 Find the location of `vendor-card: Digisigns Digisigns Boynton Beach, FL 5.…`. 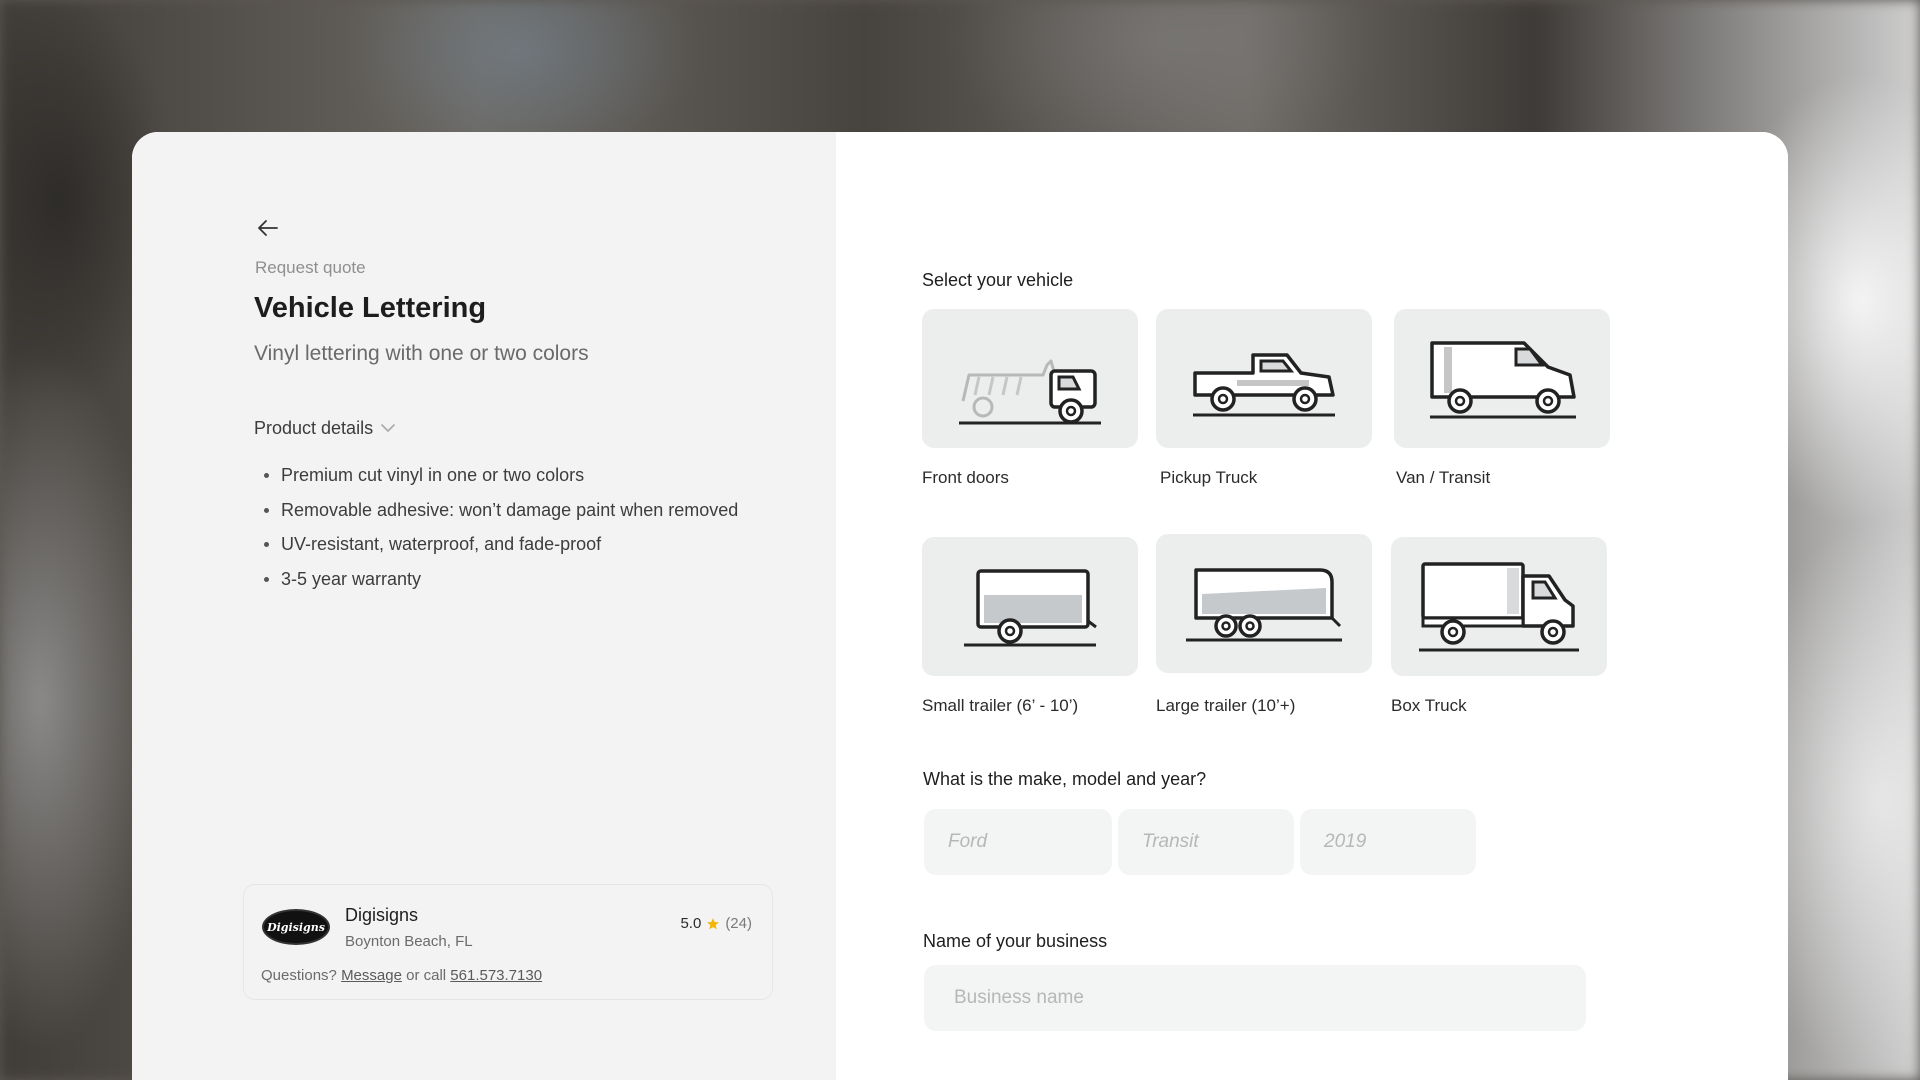

vendor-card: Digisigns Digisigns Boynton Beach, FL 5.… is located at coordinates (508, 942).